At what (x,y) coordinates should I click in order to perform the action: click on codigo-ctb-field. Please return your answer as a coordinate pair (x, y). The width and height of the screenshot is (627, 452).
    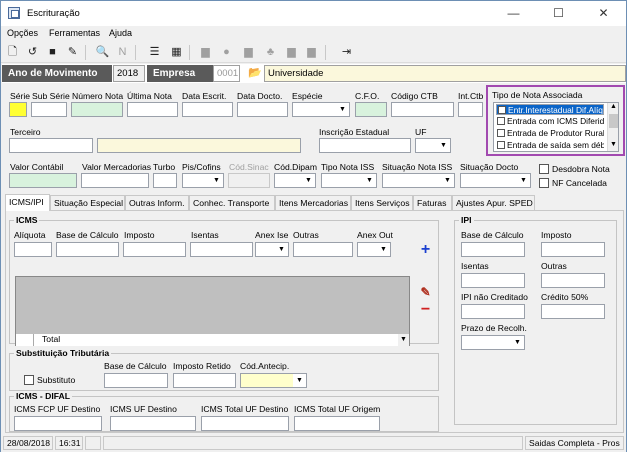
    Looking at the image, I should click on (422, 109).